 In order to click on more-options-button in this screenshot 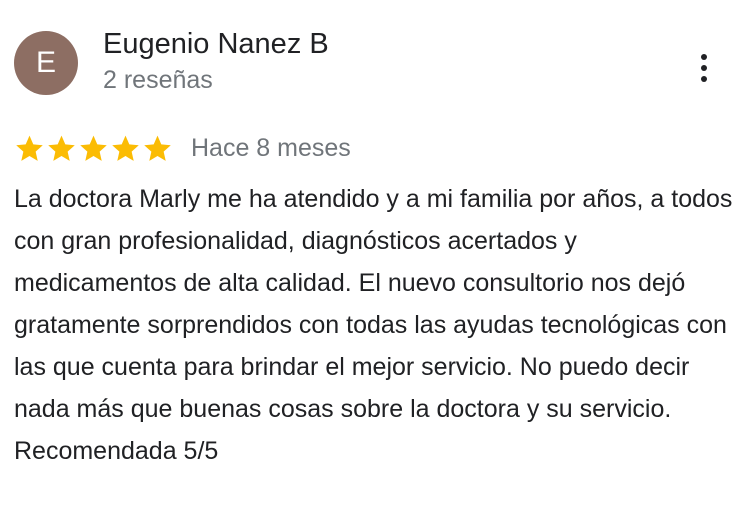, I will do `click(704, 68)`.